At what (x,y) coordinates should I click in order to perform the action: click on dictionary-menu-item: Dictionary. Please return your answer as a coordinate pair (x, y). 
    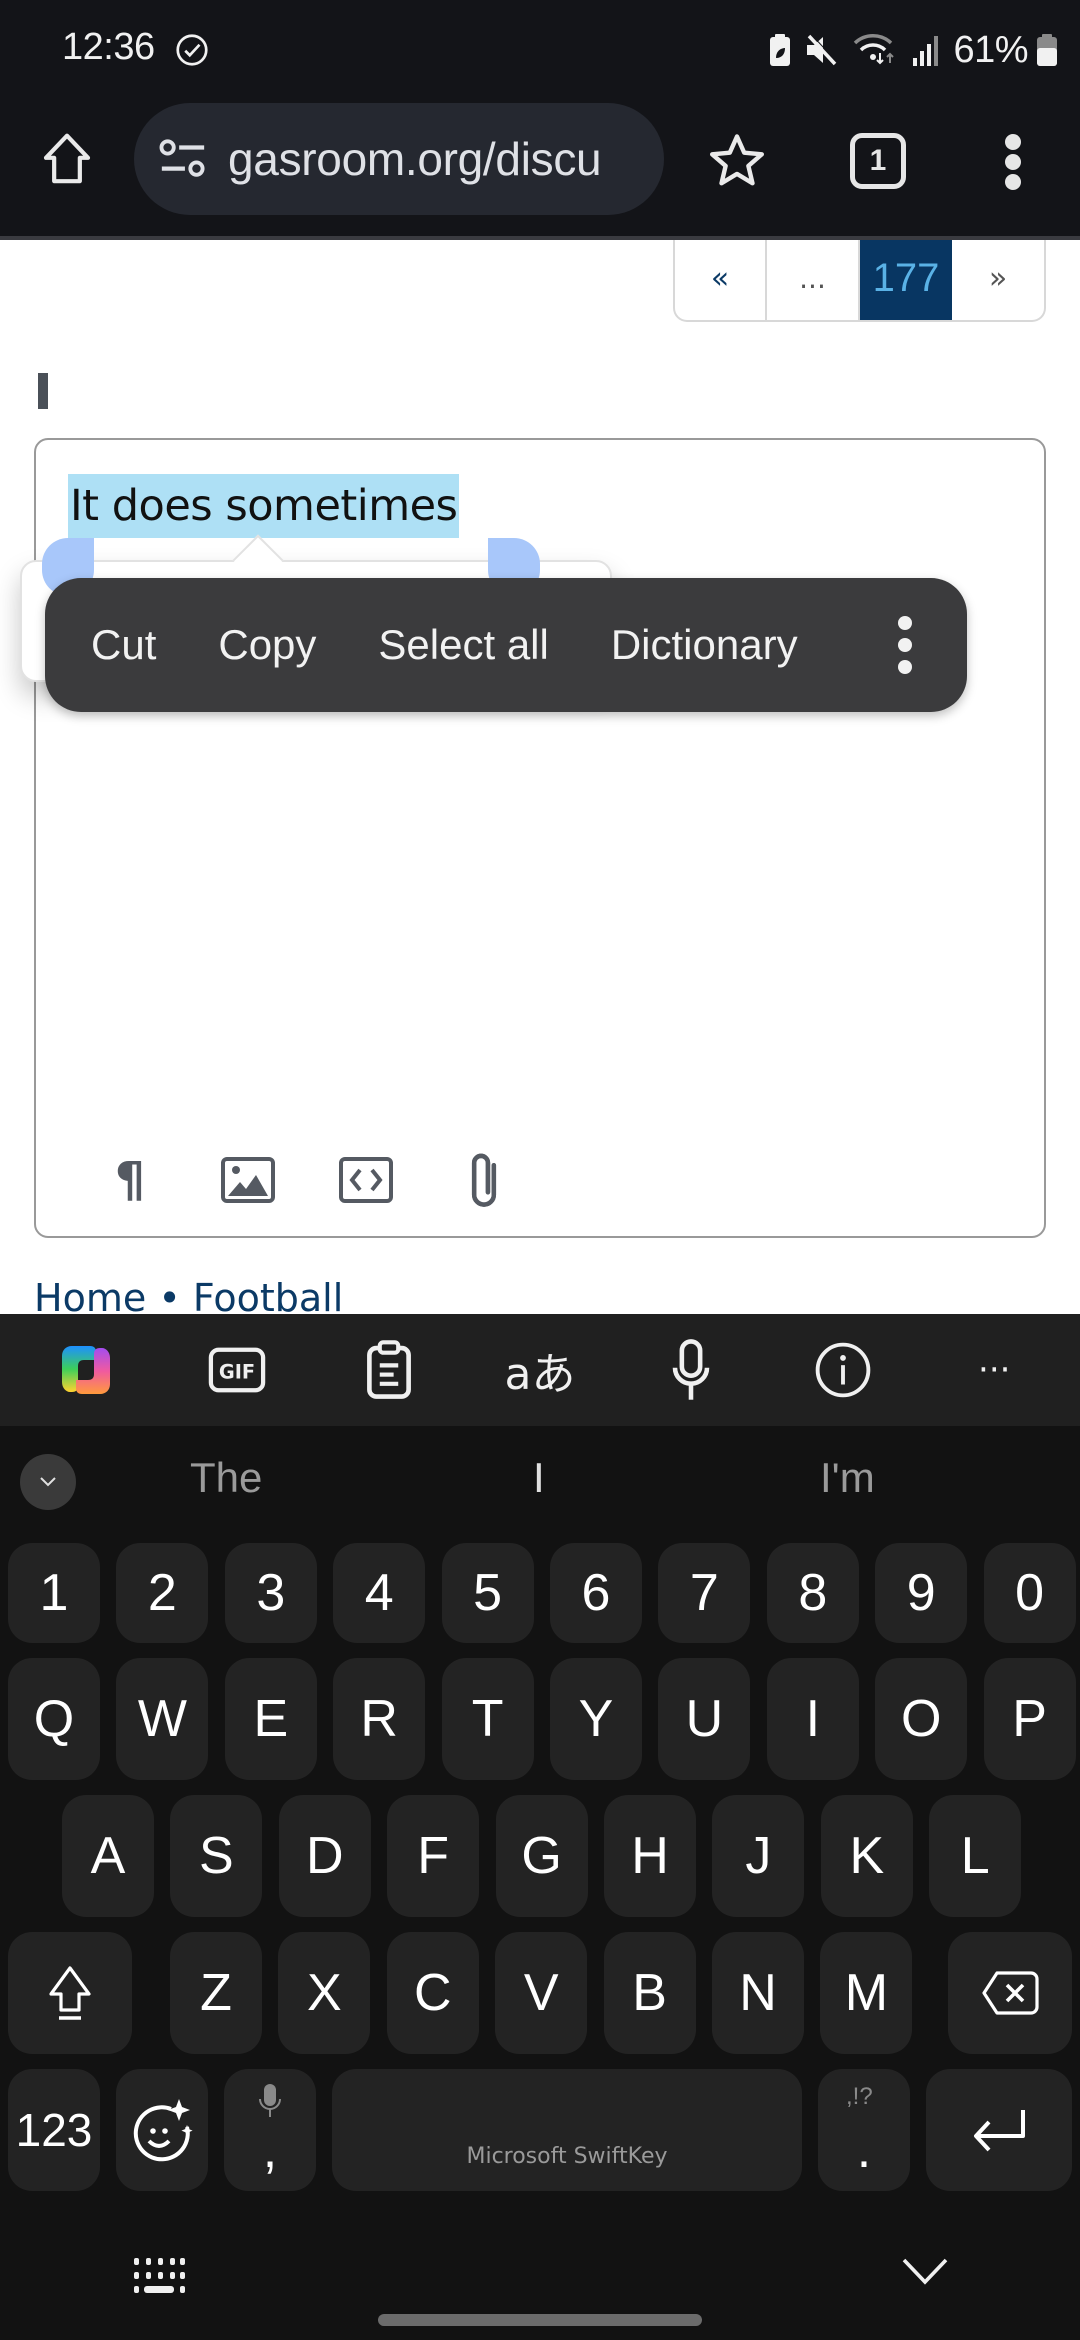
    Looking at the image, I should click on (704, 645).